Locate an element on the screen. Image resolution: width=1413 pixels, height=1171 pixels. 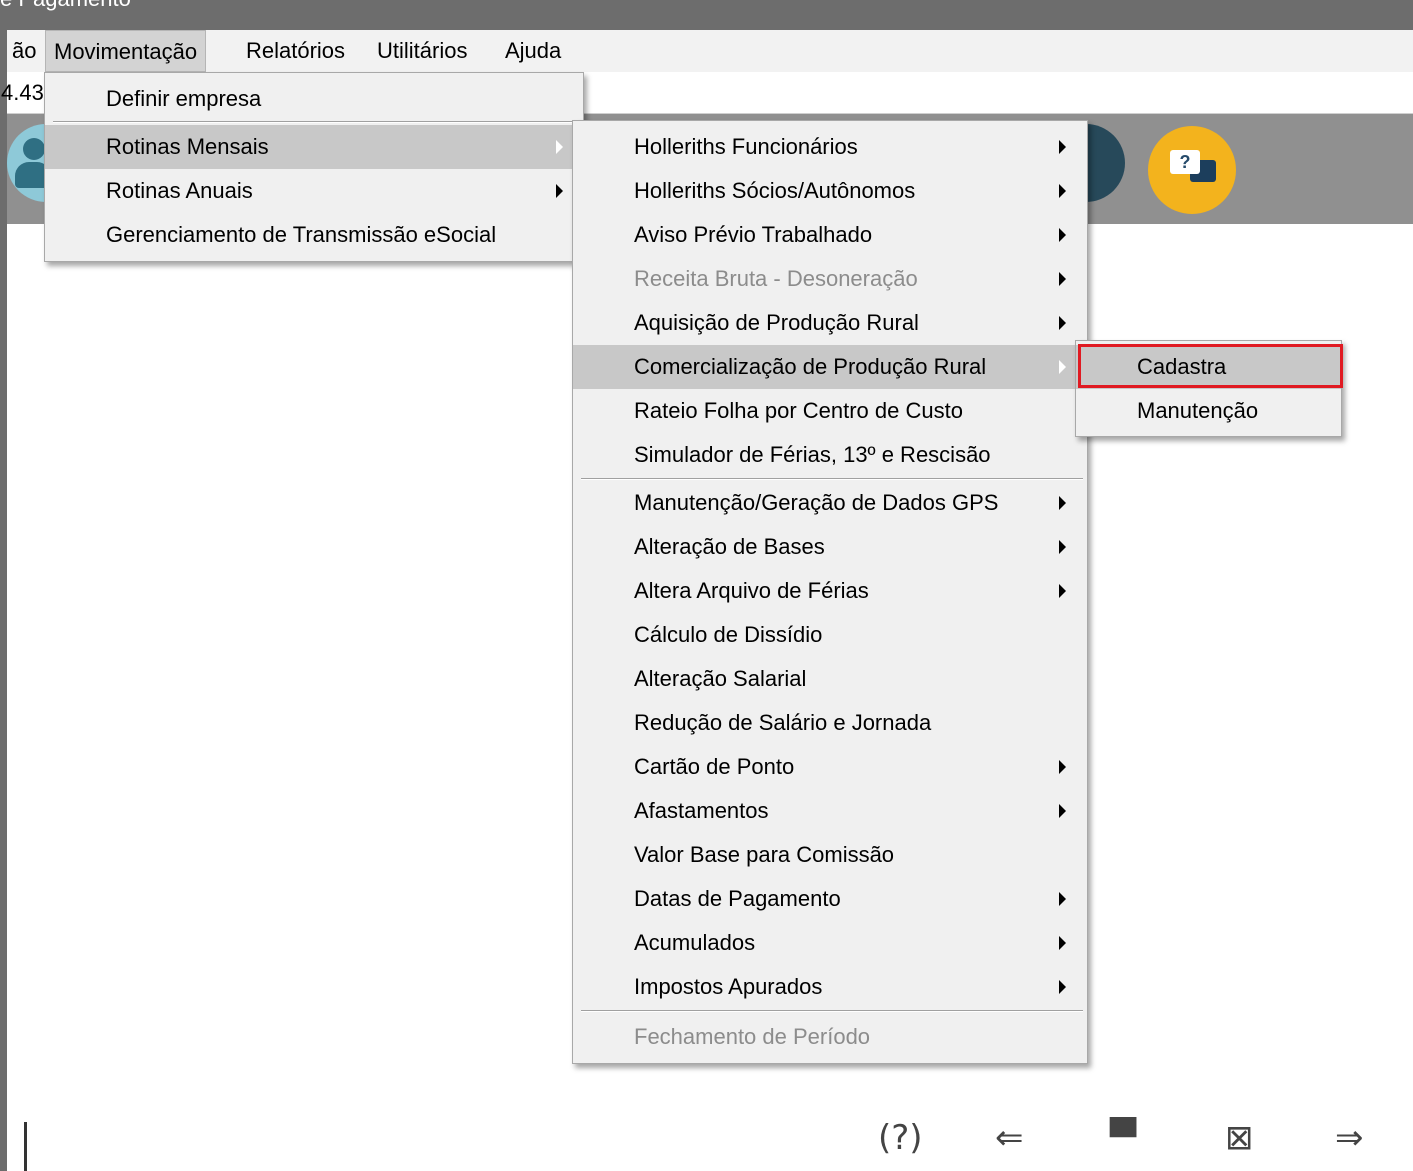
menu-item-label: Aviso Prévio Trabalhado is located at coordinates (753, 234).